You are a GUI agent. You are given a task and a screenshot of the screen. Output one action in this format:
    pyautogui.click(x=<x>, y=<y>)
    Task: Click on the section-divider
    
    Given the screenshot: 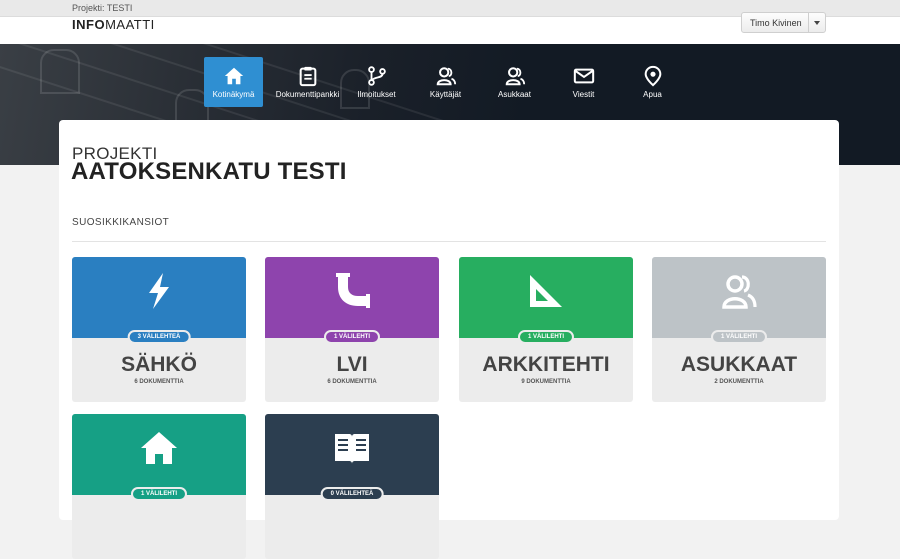 What is the action you would take?
    pyautogui.click(x=449, y=241)
    